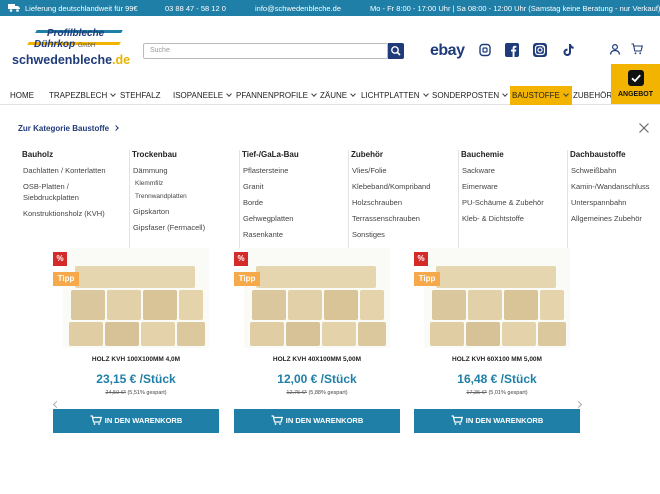 The image size is (660, 494). Describe the element at coordinates (182, 170) in the screenshot. I see `menu-link: Dämmung` at that location.